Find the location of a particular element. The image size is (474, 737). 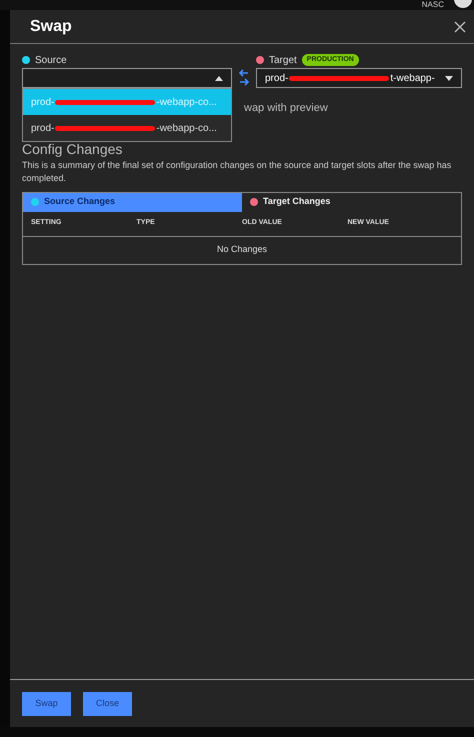

target-dropdown: prod- t-webapp- is located at coordinates (359, 78).